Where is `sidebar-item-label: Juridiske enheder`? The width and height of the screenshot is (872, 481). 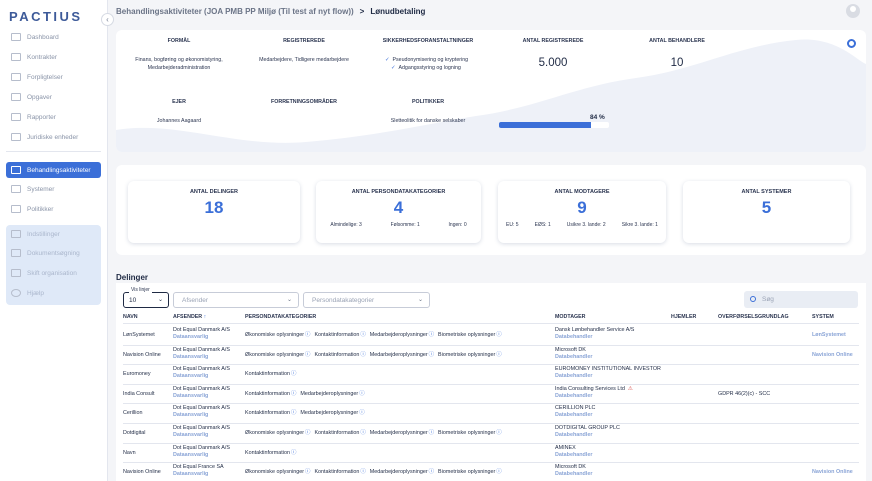 sidebar-item-label: Juridiske enheder is located at coordinates (53, 137).